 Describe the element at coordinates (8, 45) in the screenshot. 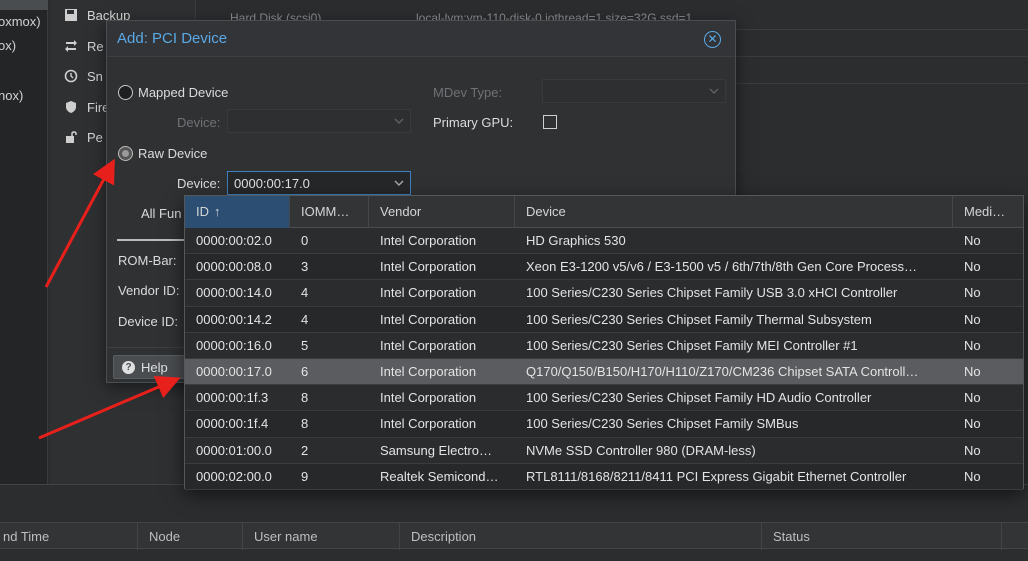

I see `tree-item: ox)` at that location.